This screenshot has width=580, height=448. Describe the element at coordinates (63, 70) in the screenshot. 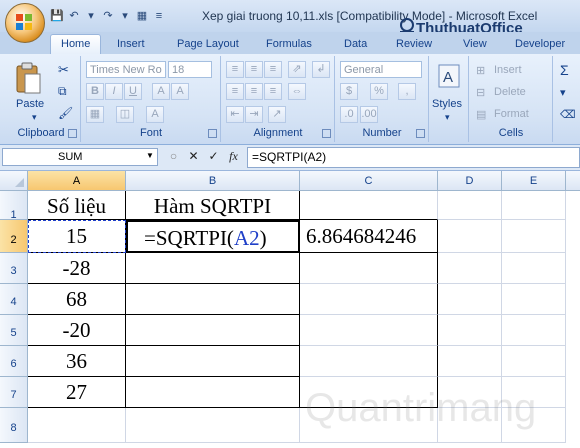

I see `cut-icon: ✂` at that location.